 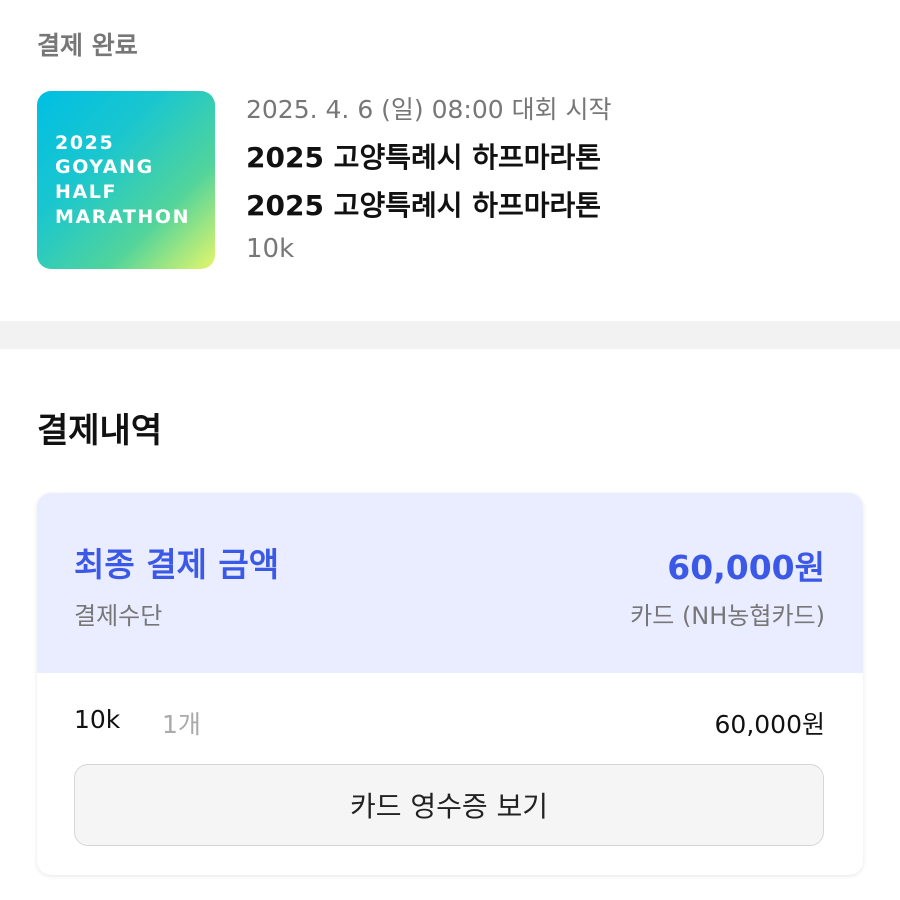 What do you see at coordinates (177, 564) in the screenshot?
I see `final-amount-label: 최종 결제 금액` at bounding box center [177, 564].